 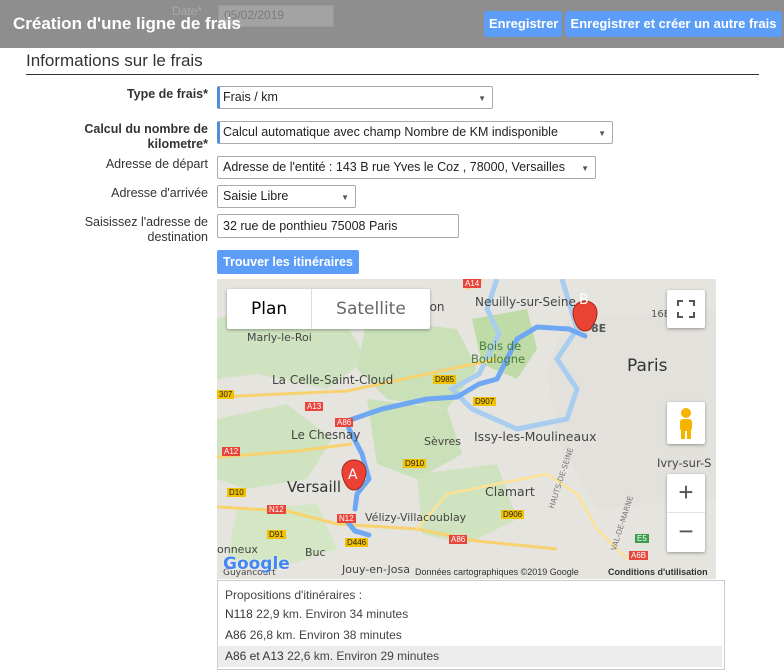 What do you see at coordinates (315, 552) in the screenshot?
I see `map-label-buc: Buc` at bounding box center [315, 552].